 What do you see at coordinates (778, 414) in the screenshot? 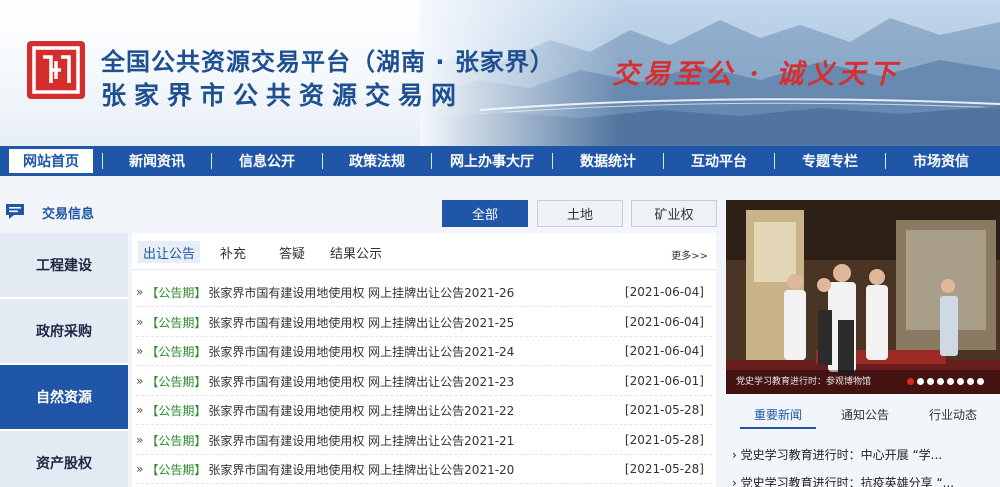
I see `tab-important-news: 重要新闻` at bounding box center [778, 414].